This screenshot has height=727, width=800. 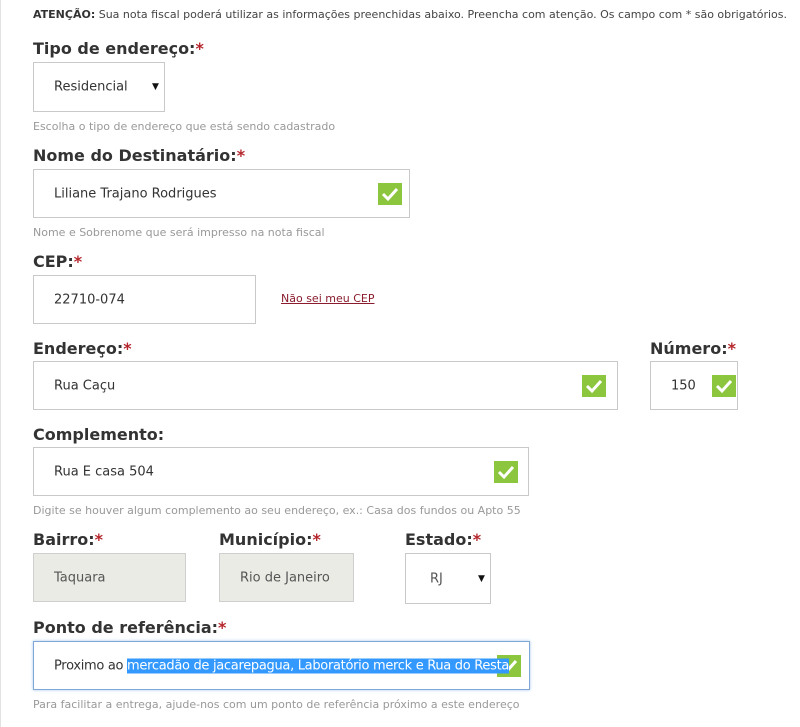 I want to click on municipio-label: Município:*, so click(x=270, y=539).